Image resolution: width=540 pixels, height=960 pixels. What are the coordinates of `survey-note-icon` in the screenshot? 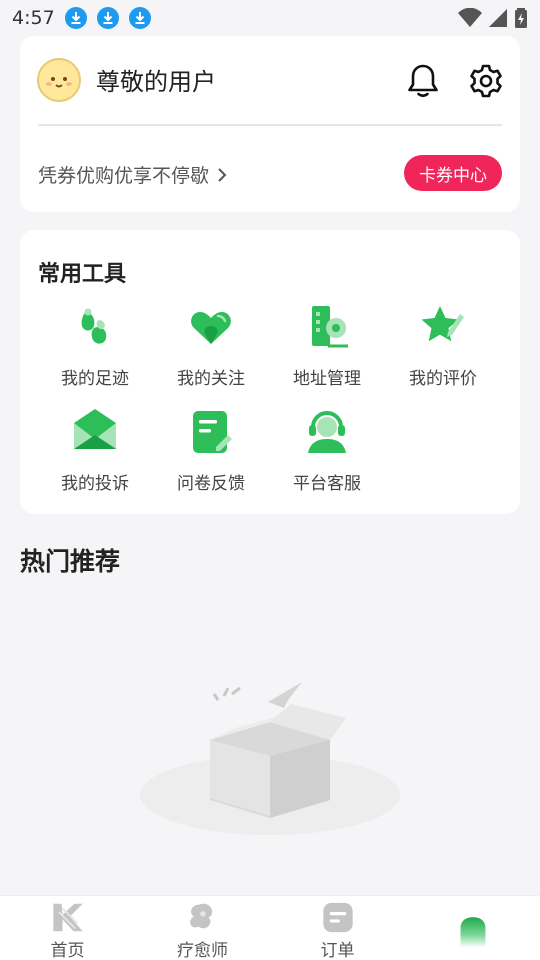 It's located at (212, 432).